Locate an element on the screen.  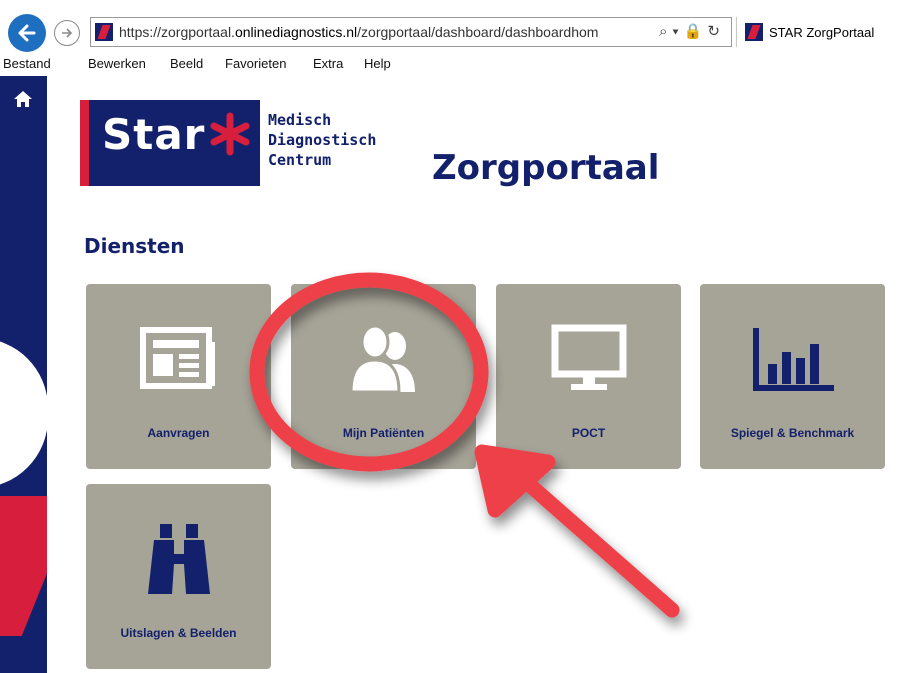
search-icon: ⌕ is located at coordinates (665, 31).